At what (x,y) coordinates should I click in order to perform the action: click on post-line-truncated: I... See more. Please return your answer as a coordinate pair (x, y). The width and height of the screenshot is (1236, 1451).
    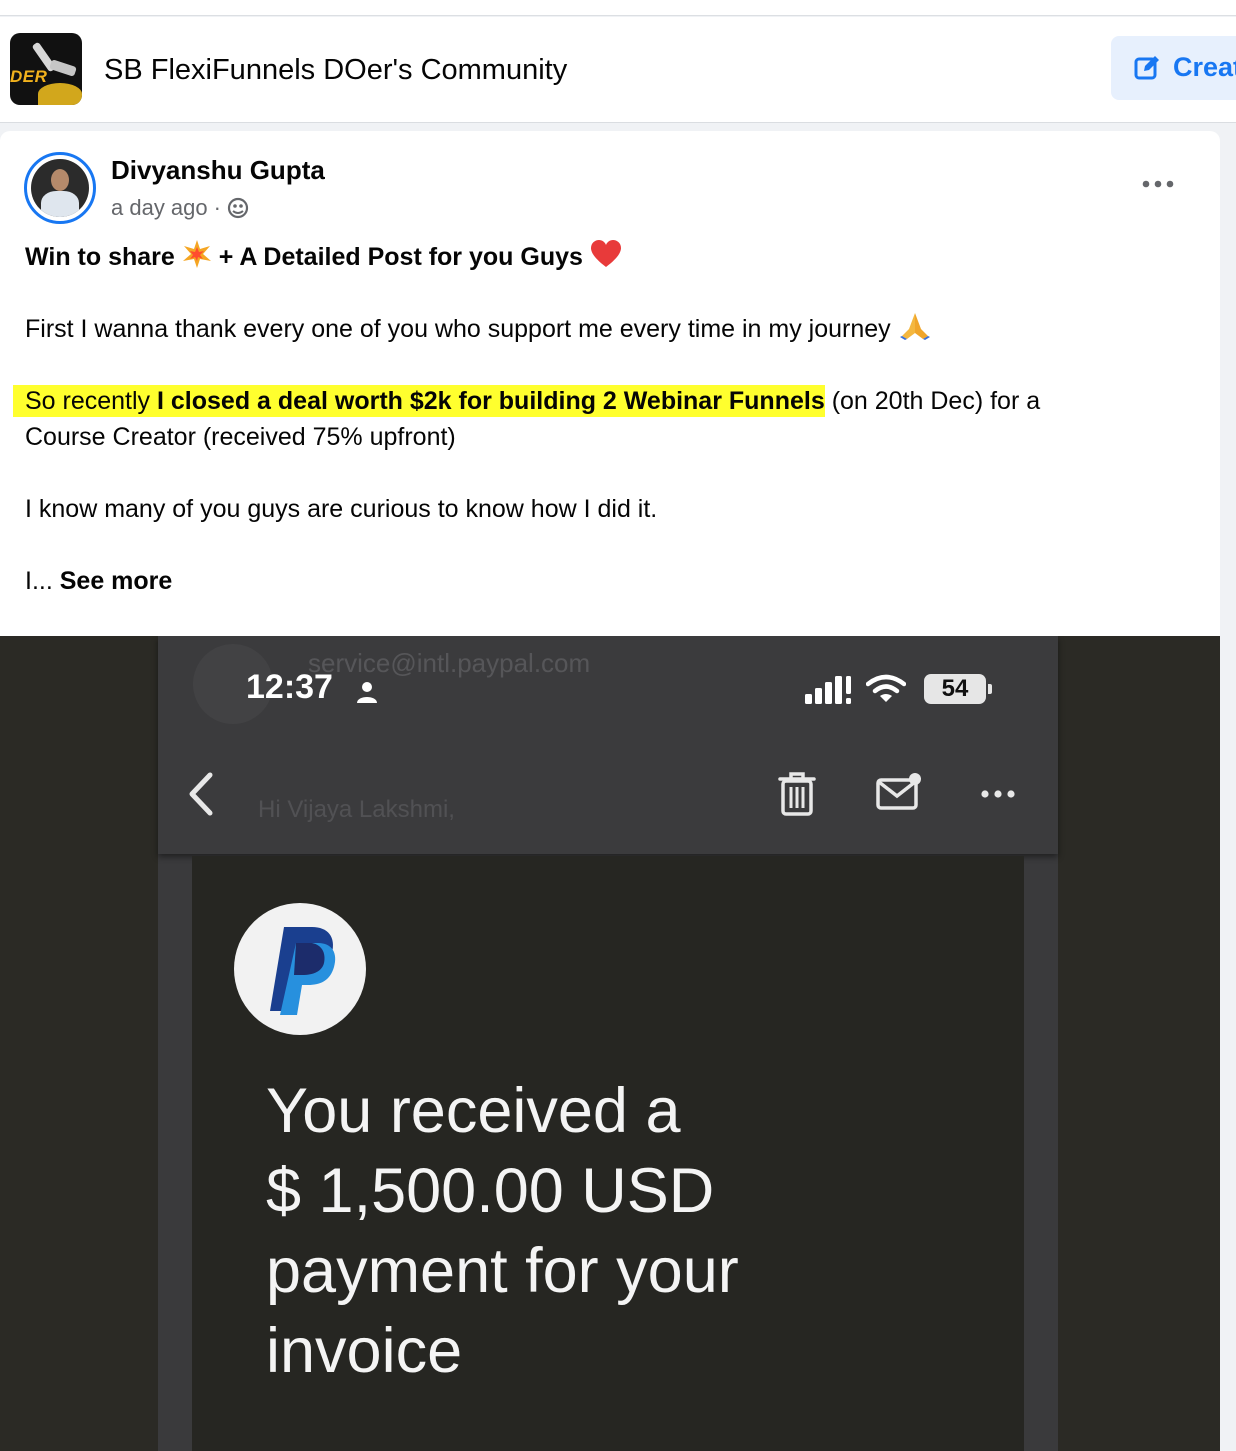
    Looking at the image, I should click on (610, 581).